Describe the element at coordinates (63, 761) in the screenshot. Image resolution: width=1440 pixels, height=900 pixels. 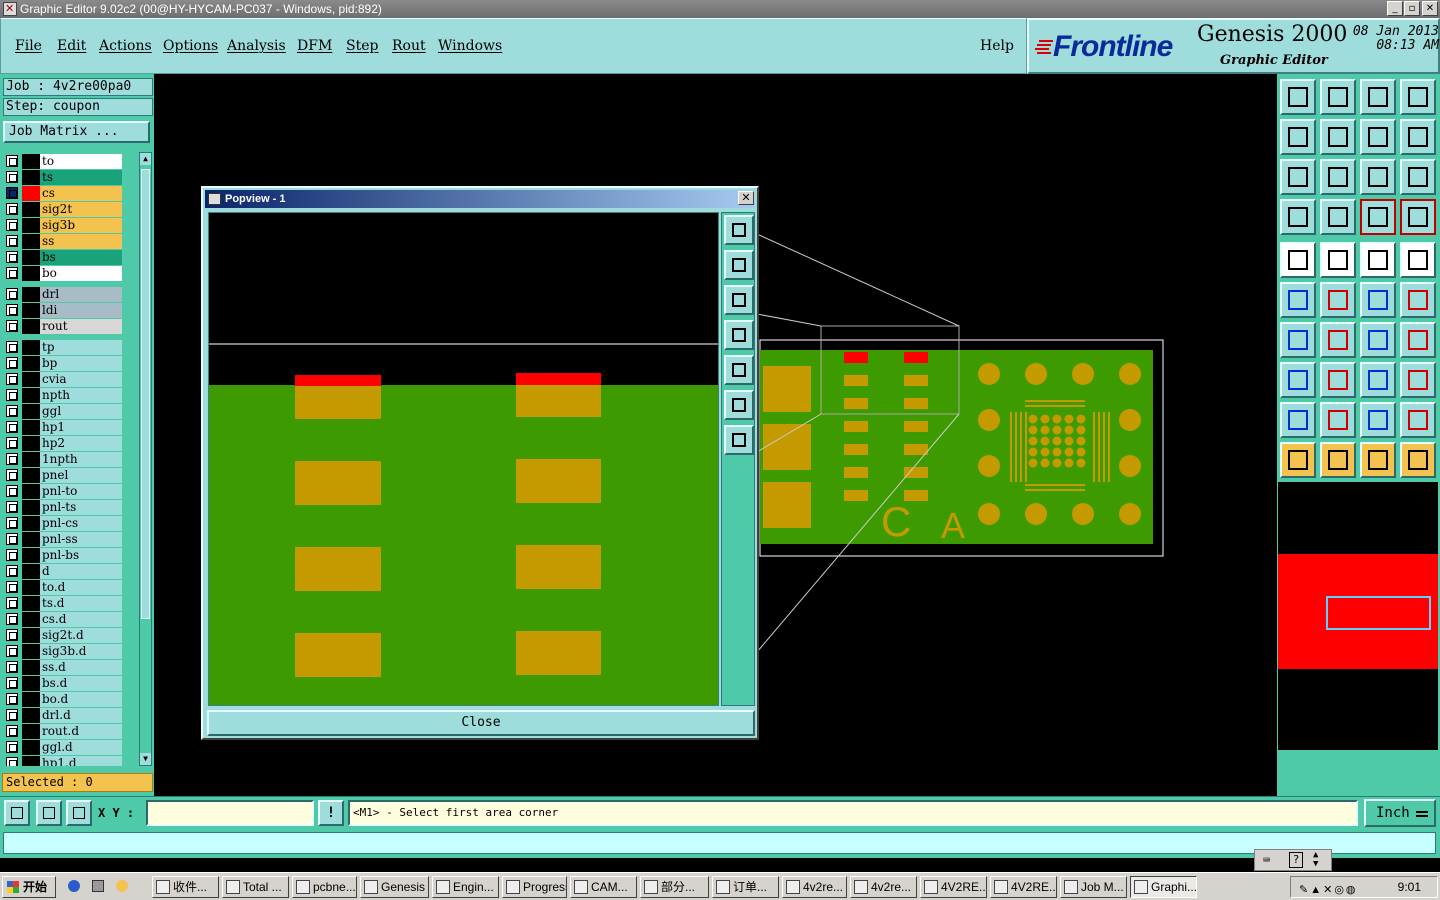
I see `layer-row-hp1.d: hp1.d` at that location.